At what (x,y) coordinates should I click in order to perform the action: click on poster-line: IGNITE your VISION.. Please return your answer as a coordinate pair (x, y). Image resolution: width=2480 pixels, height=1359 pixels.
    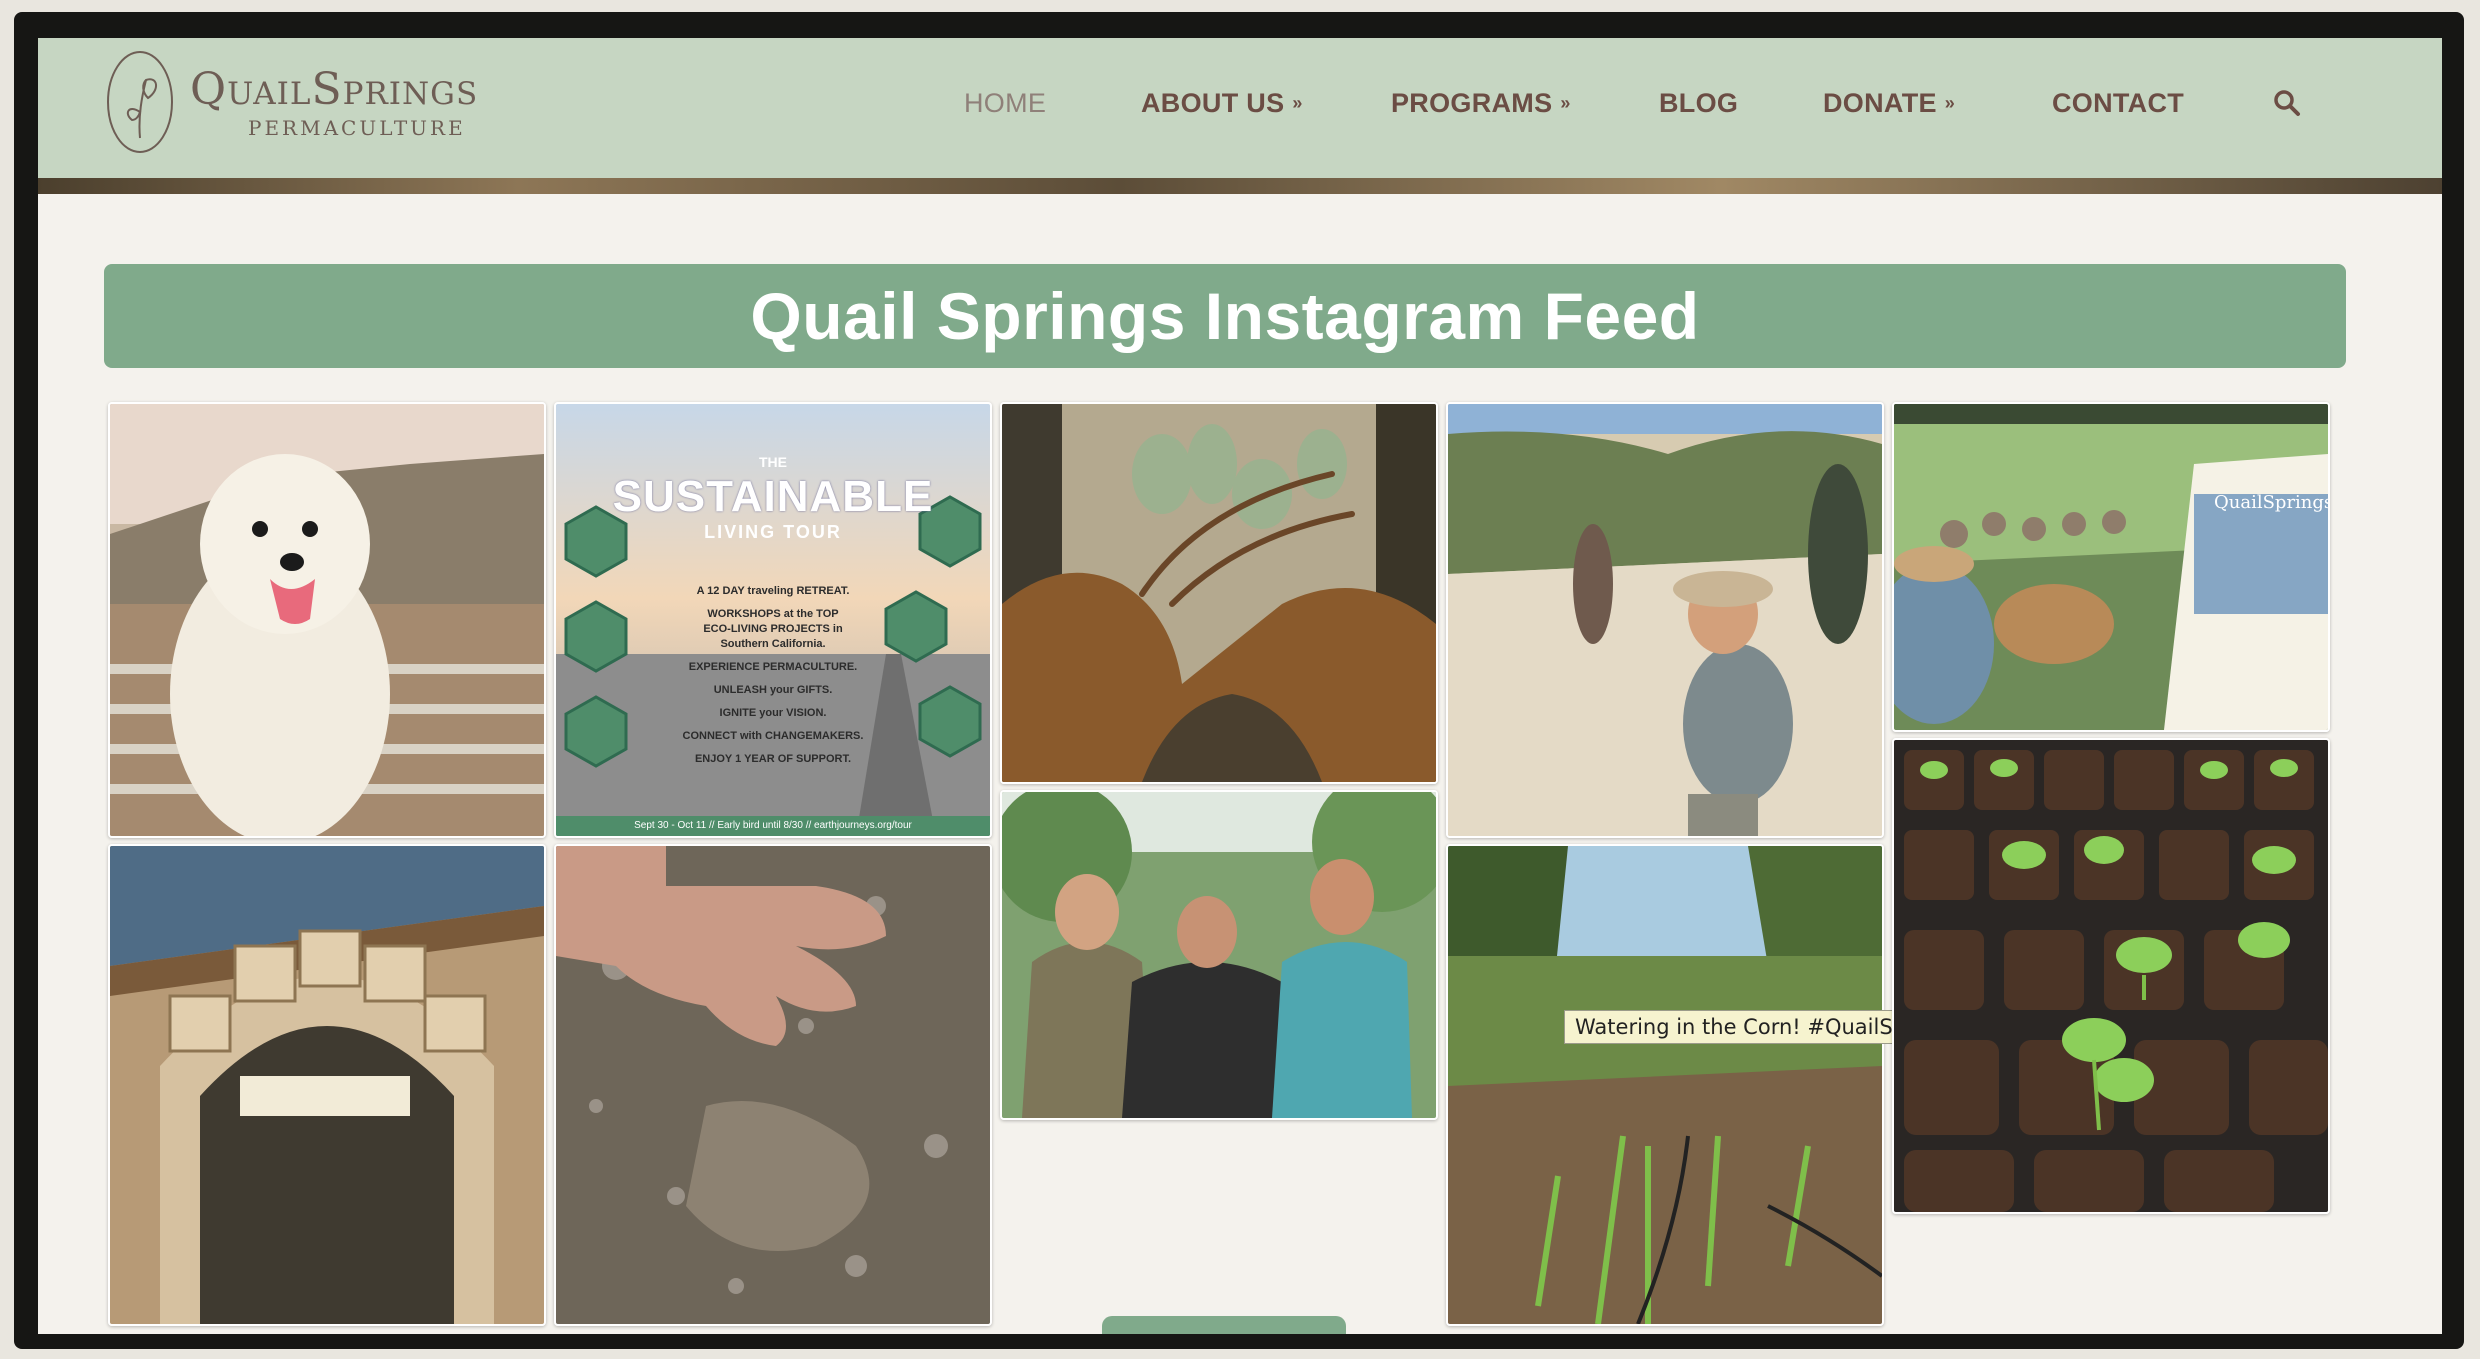
    Looking at the image, I should click on (773, 713).